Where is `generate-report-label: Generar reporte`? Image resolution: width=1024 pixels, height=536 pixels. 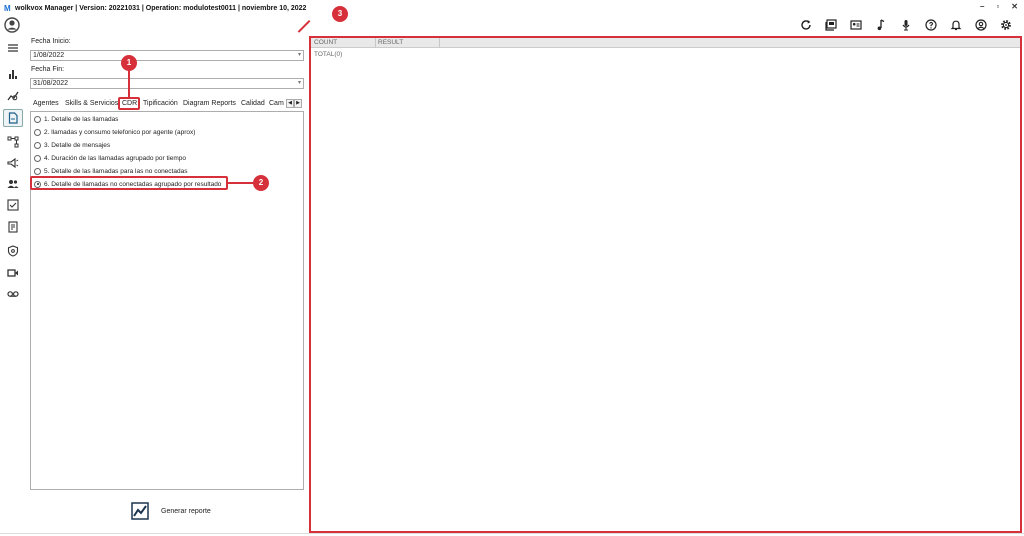
generate-report-label: Generar reporte is located at coordinates (186, 511).